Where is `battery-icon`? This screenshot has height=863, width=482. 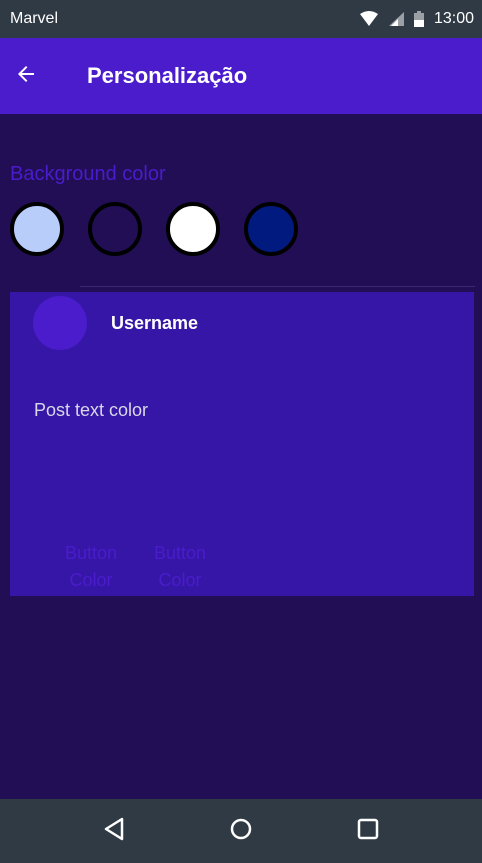
battery-icon is located at coordinates (418, 19).